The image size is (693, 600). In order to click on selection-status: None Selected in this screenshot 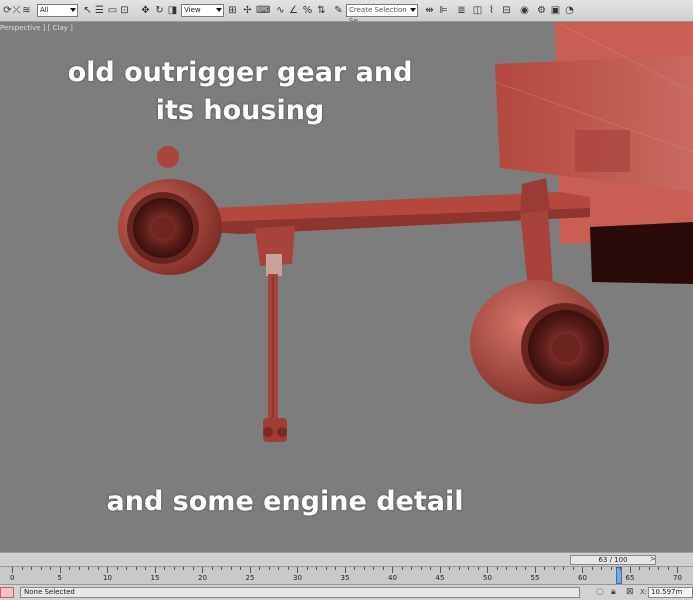, I will do `click(300, 592)`.